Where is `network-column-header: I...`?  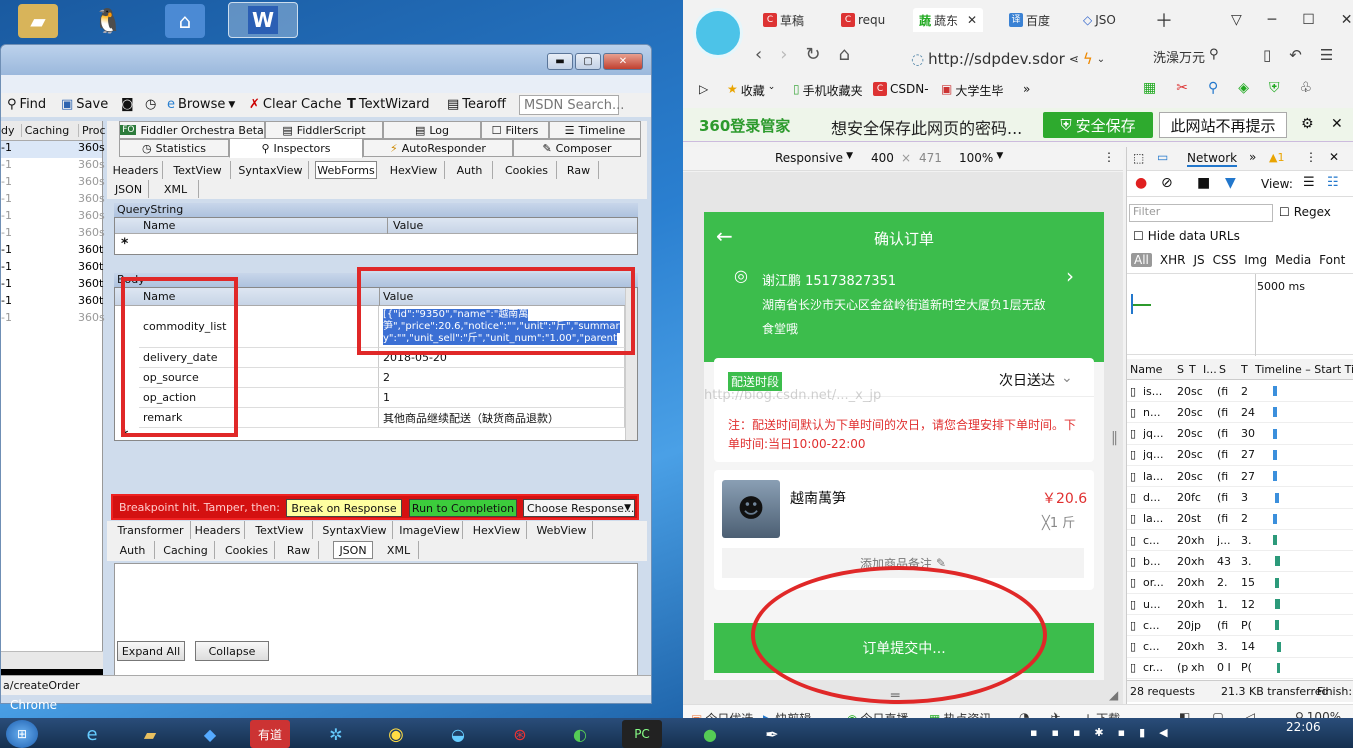
network-column-header: I... is located at coordinates (1210, 369).